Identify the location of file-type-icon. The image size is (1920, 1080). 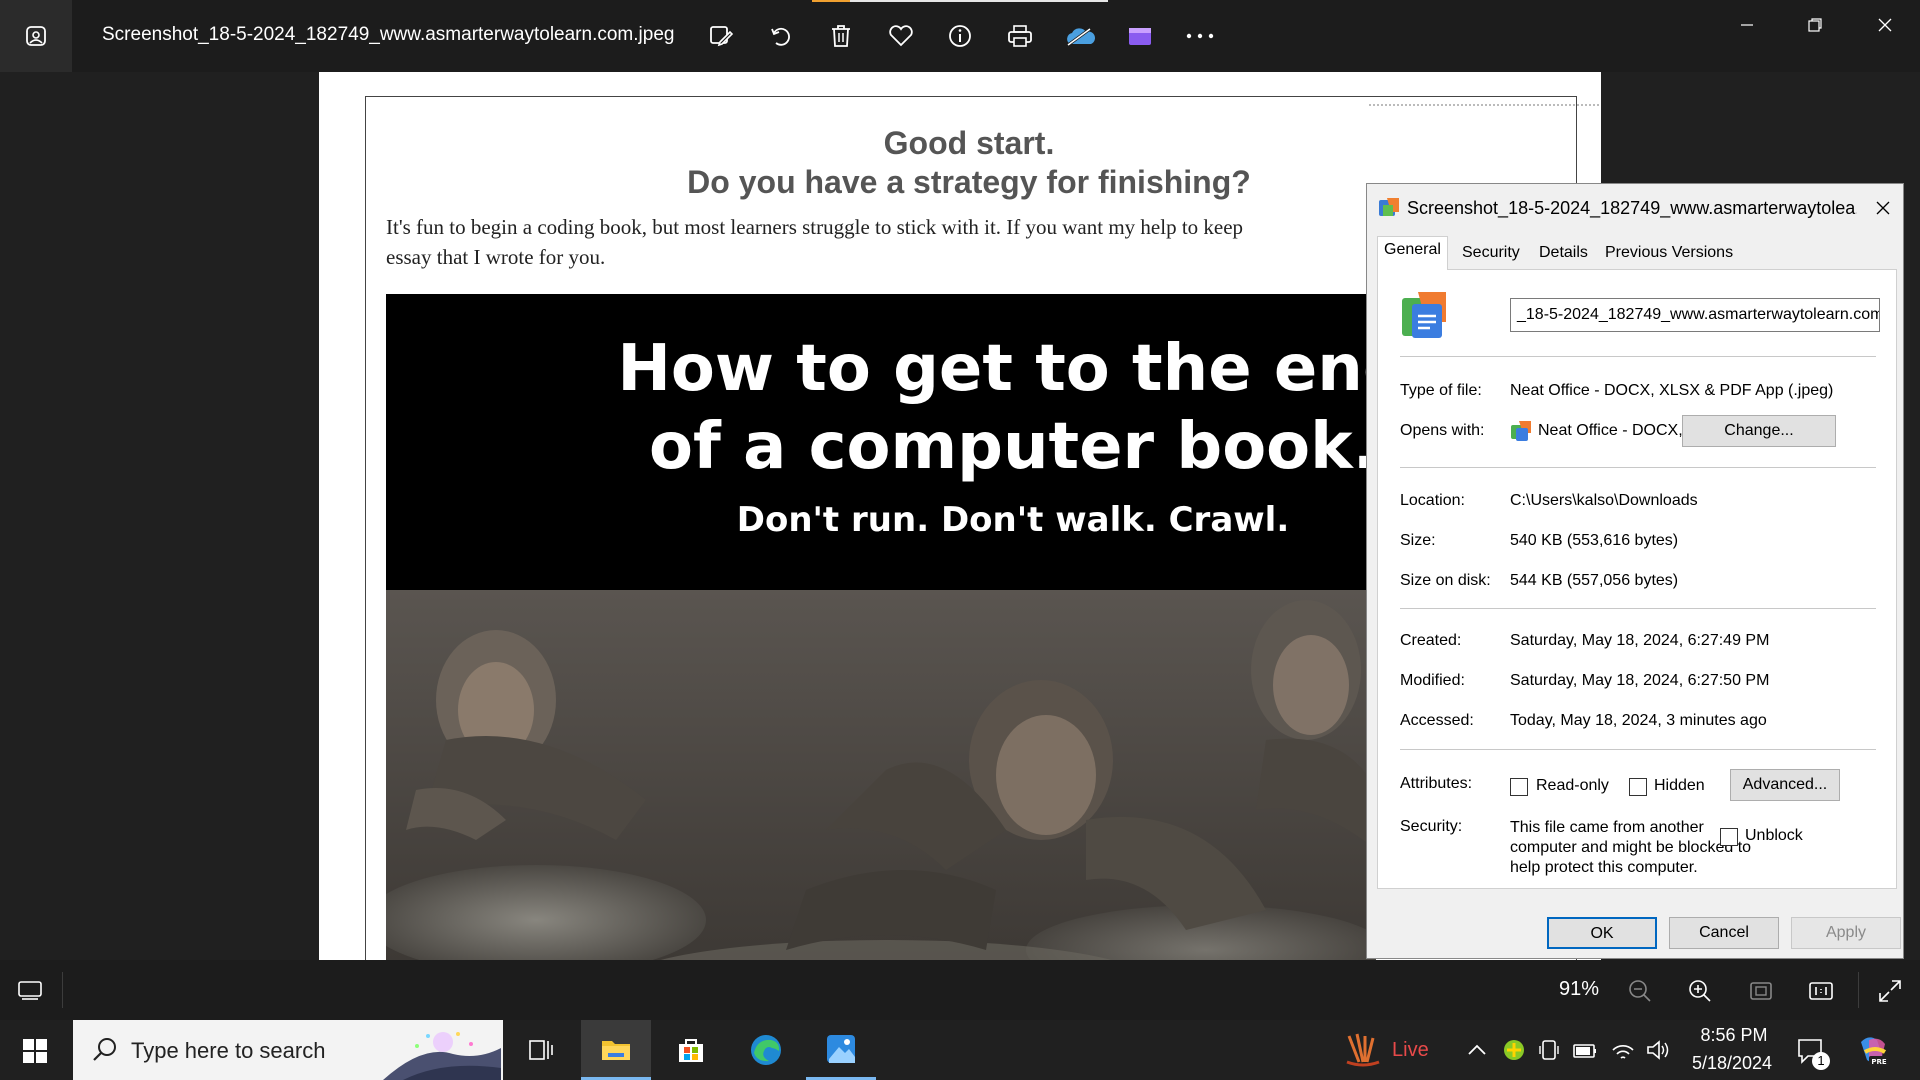
(1389, 210).